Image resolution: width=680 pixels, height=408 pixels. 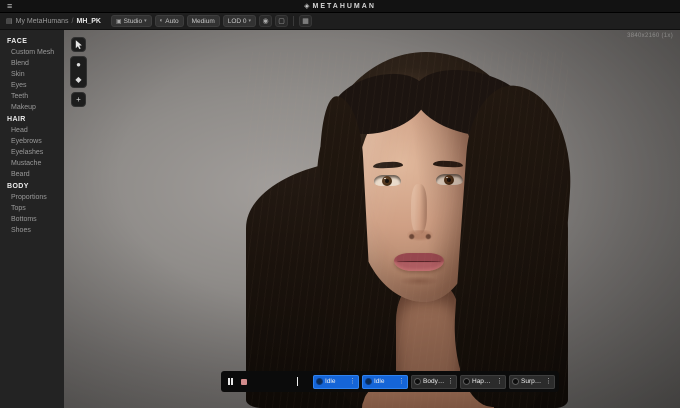 I want to click on sidebar-item-eyebrows: Eyebrows, so click(x=32, y=141).